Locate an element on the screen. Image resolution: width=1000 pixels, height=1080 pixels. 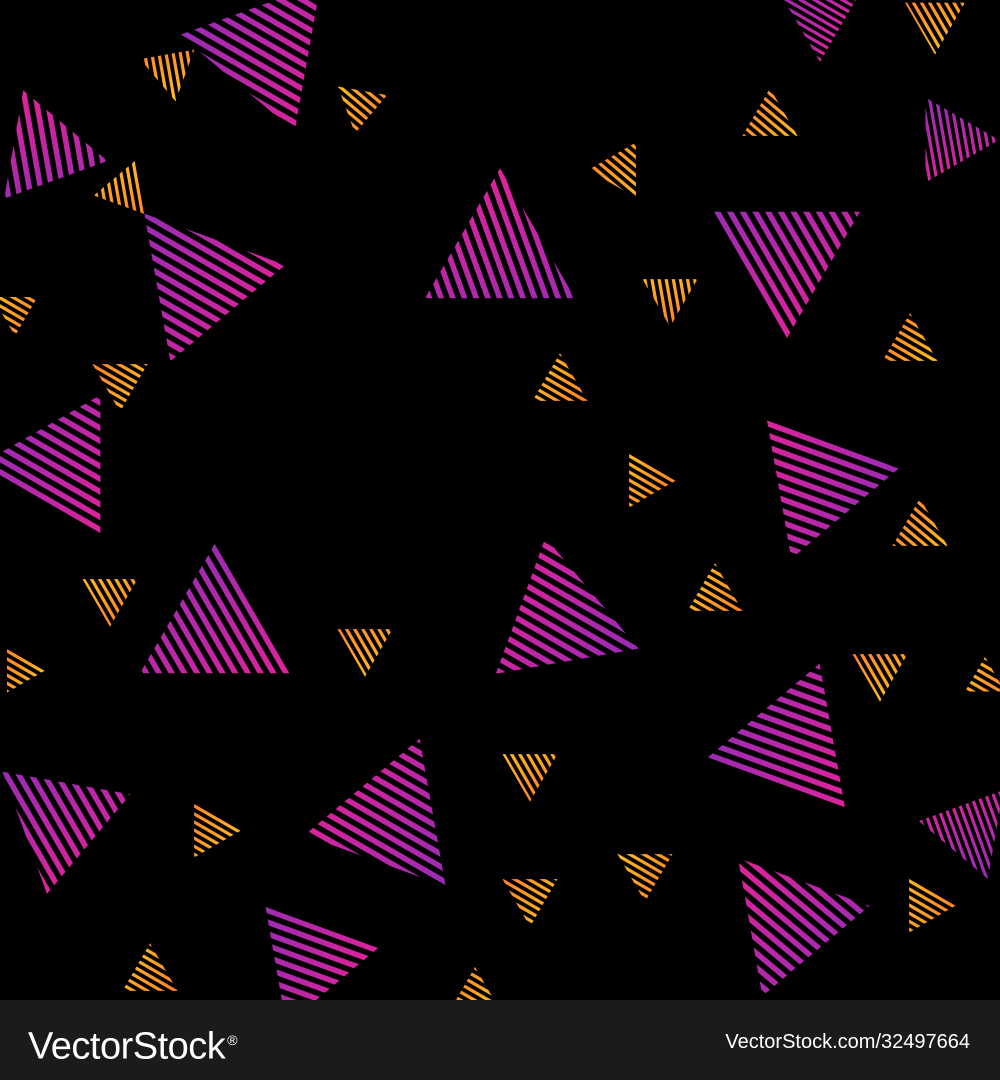
vectorstock-logo: VectorStock ® is located at coordinates (133, 1043).